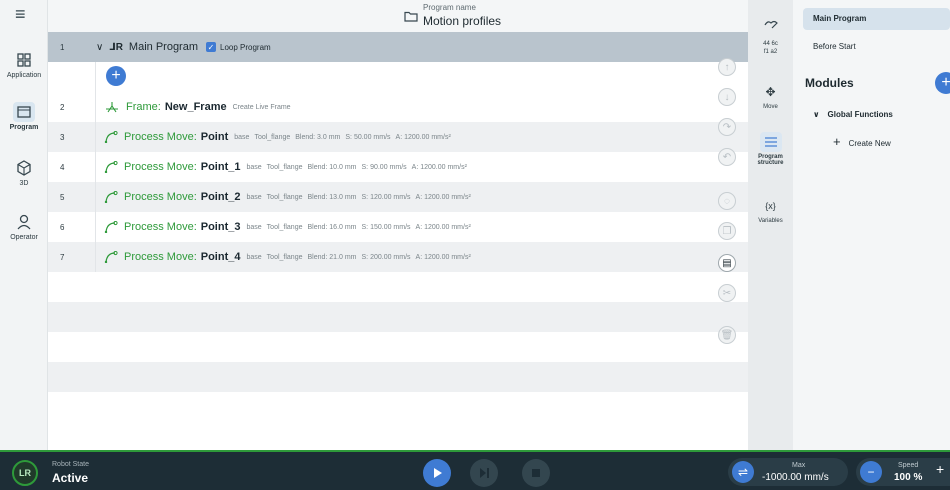 The image size is (950, 490). What do you see at coordinates (908, 477) in the screenshot?
I see `speed-value: 100 %` at bounding box center [908, 477].